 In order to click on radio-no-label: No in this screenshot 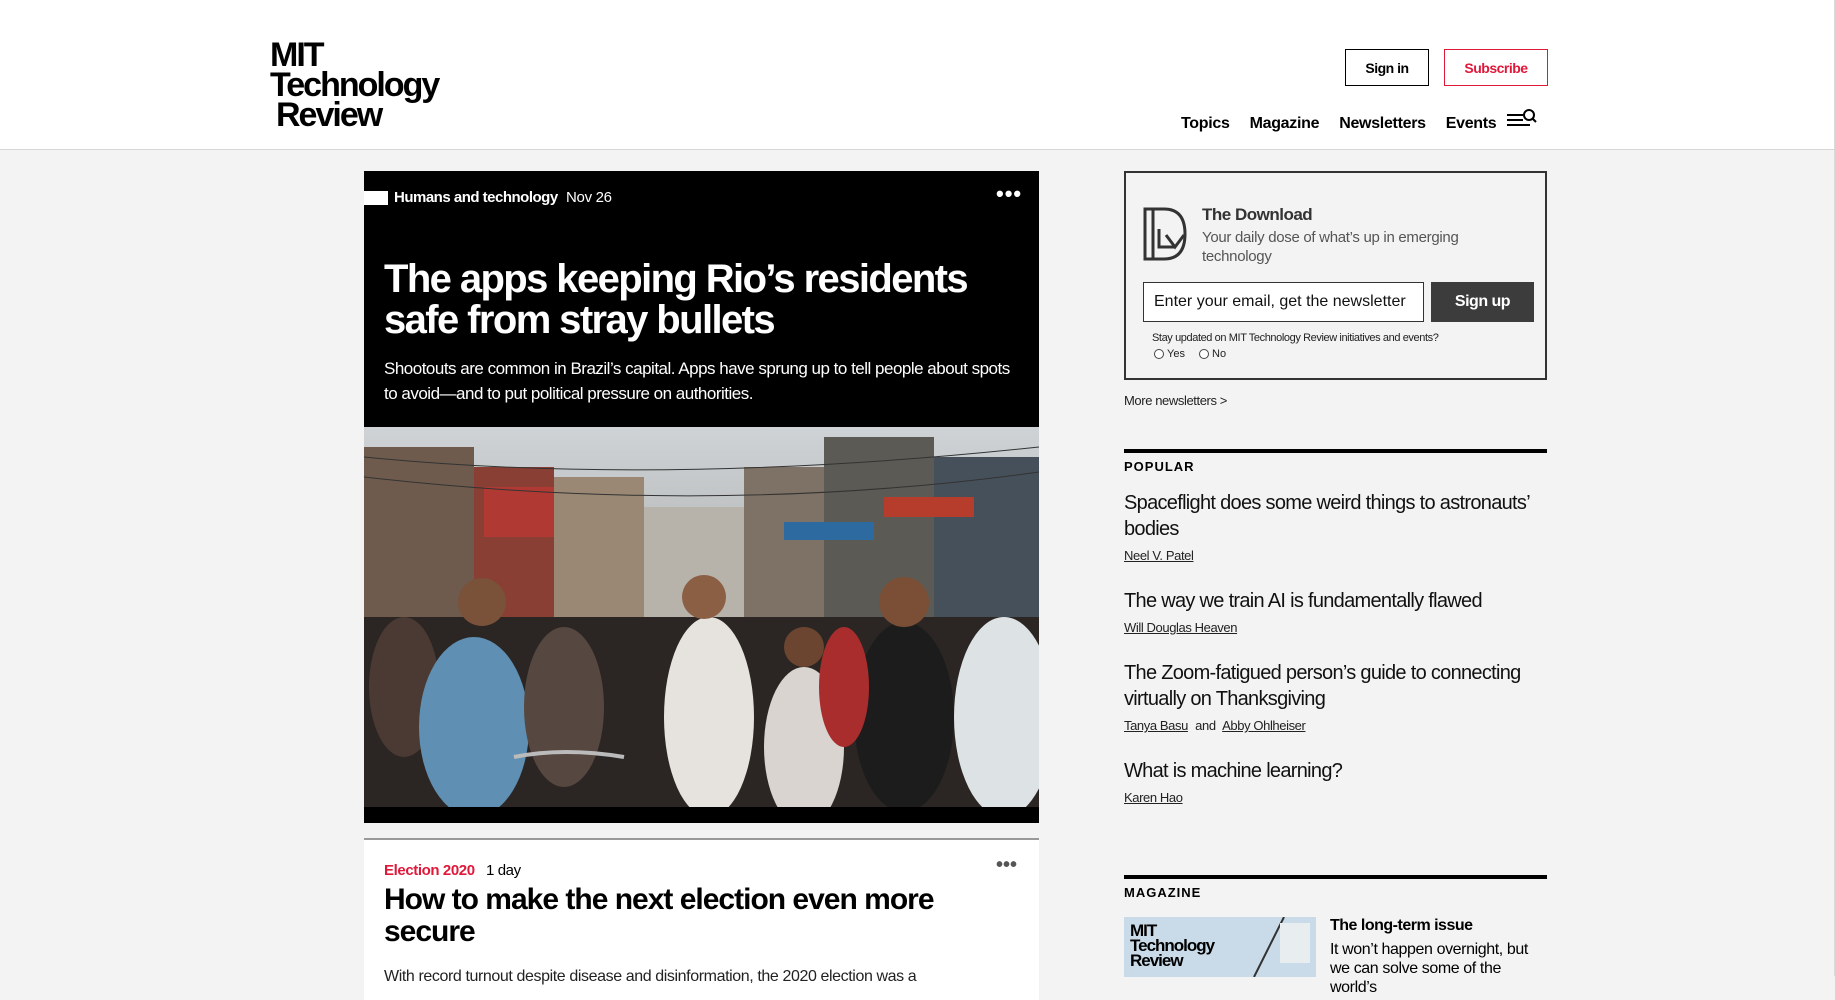, I will do `click(1219, 354)`.